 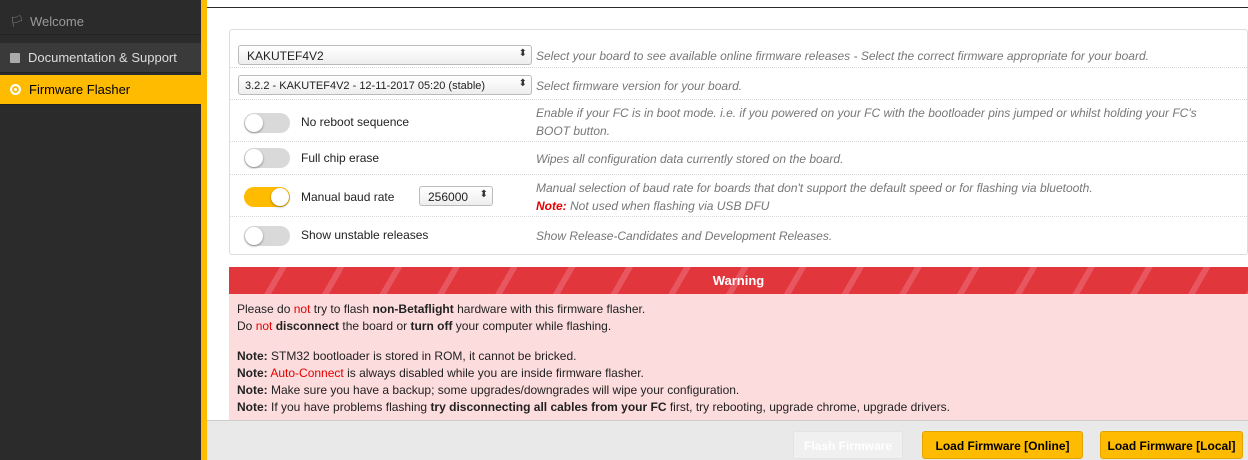 What do you see at coordinates (267, 197) in the screenshot?
I see `manual-baud-toggle` at bounding box center [267, 197].